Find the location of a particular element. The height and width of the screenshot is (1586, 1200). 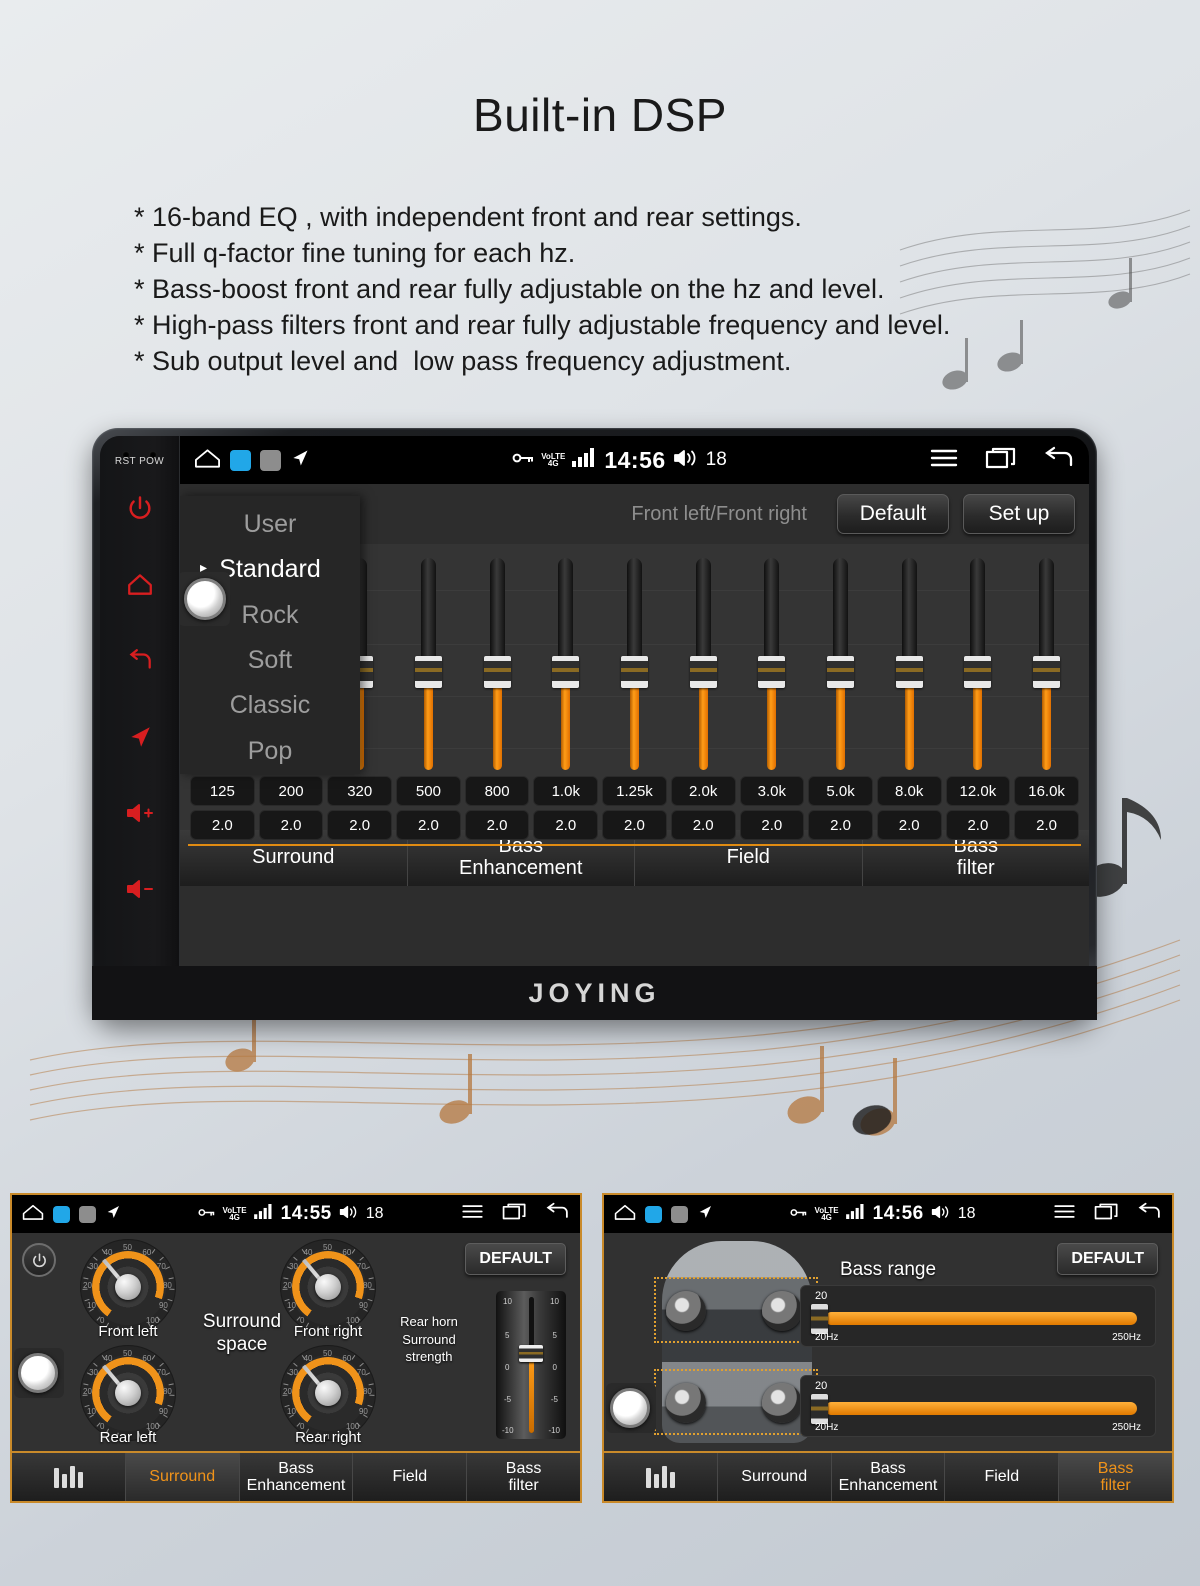

bass-range-slider-rear: 20 20Hz 250Hz is located at coordinates (978, 1406).